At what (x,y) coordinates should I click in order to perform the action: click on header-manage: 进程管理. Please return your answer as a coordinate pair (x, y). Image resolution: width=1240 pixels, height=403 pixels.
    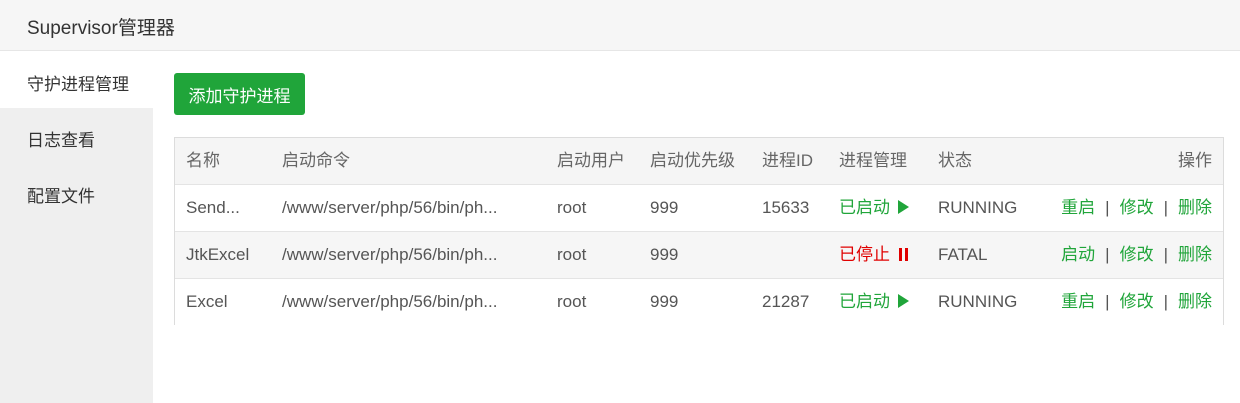
    Looking at the image, I should click on (873, 160).